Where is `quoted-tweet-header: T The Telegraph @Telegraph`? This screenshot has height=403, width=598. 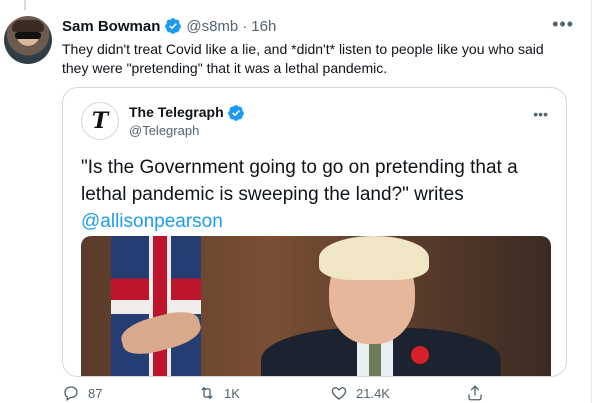
quoted-tweet-header: T The Telegraph @Telegraph is located at coordinates (163, 121).